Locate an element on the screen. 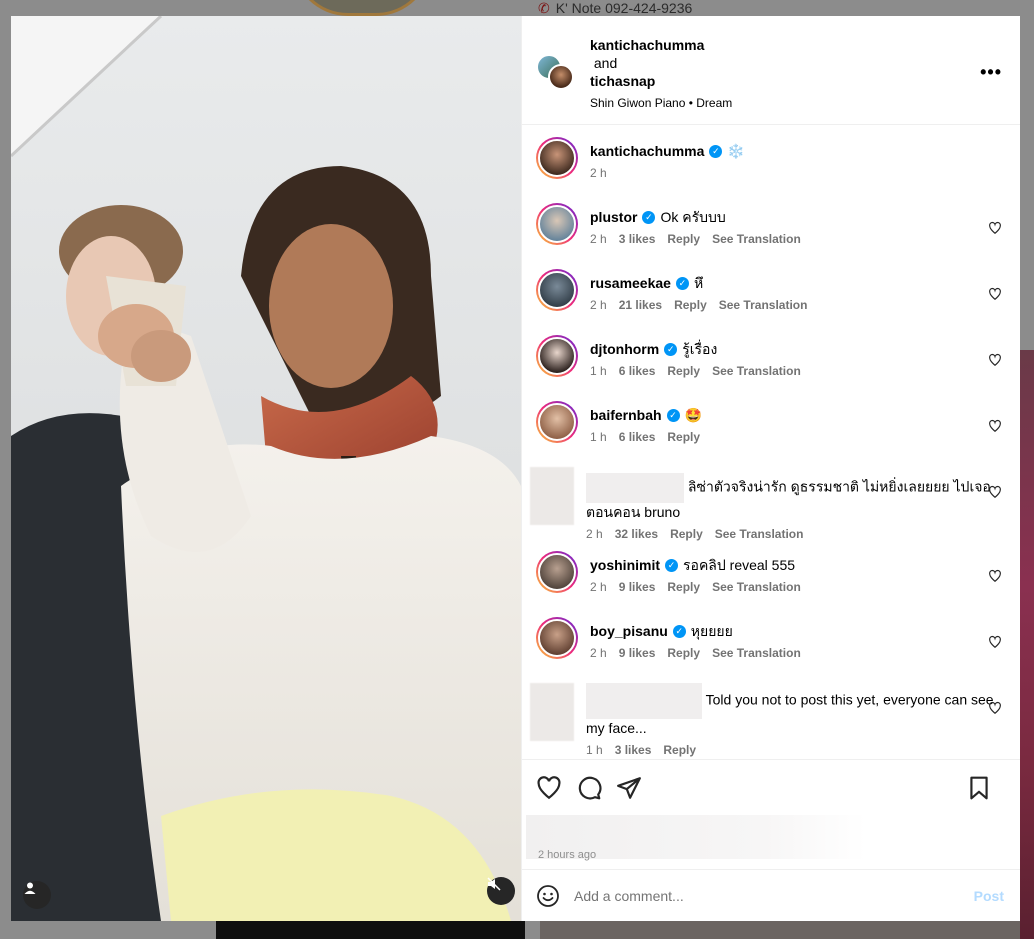 The height and width of the screenshot is (939, 1034). emoji-icon is located at coordinates (548, 896).